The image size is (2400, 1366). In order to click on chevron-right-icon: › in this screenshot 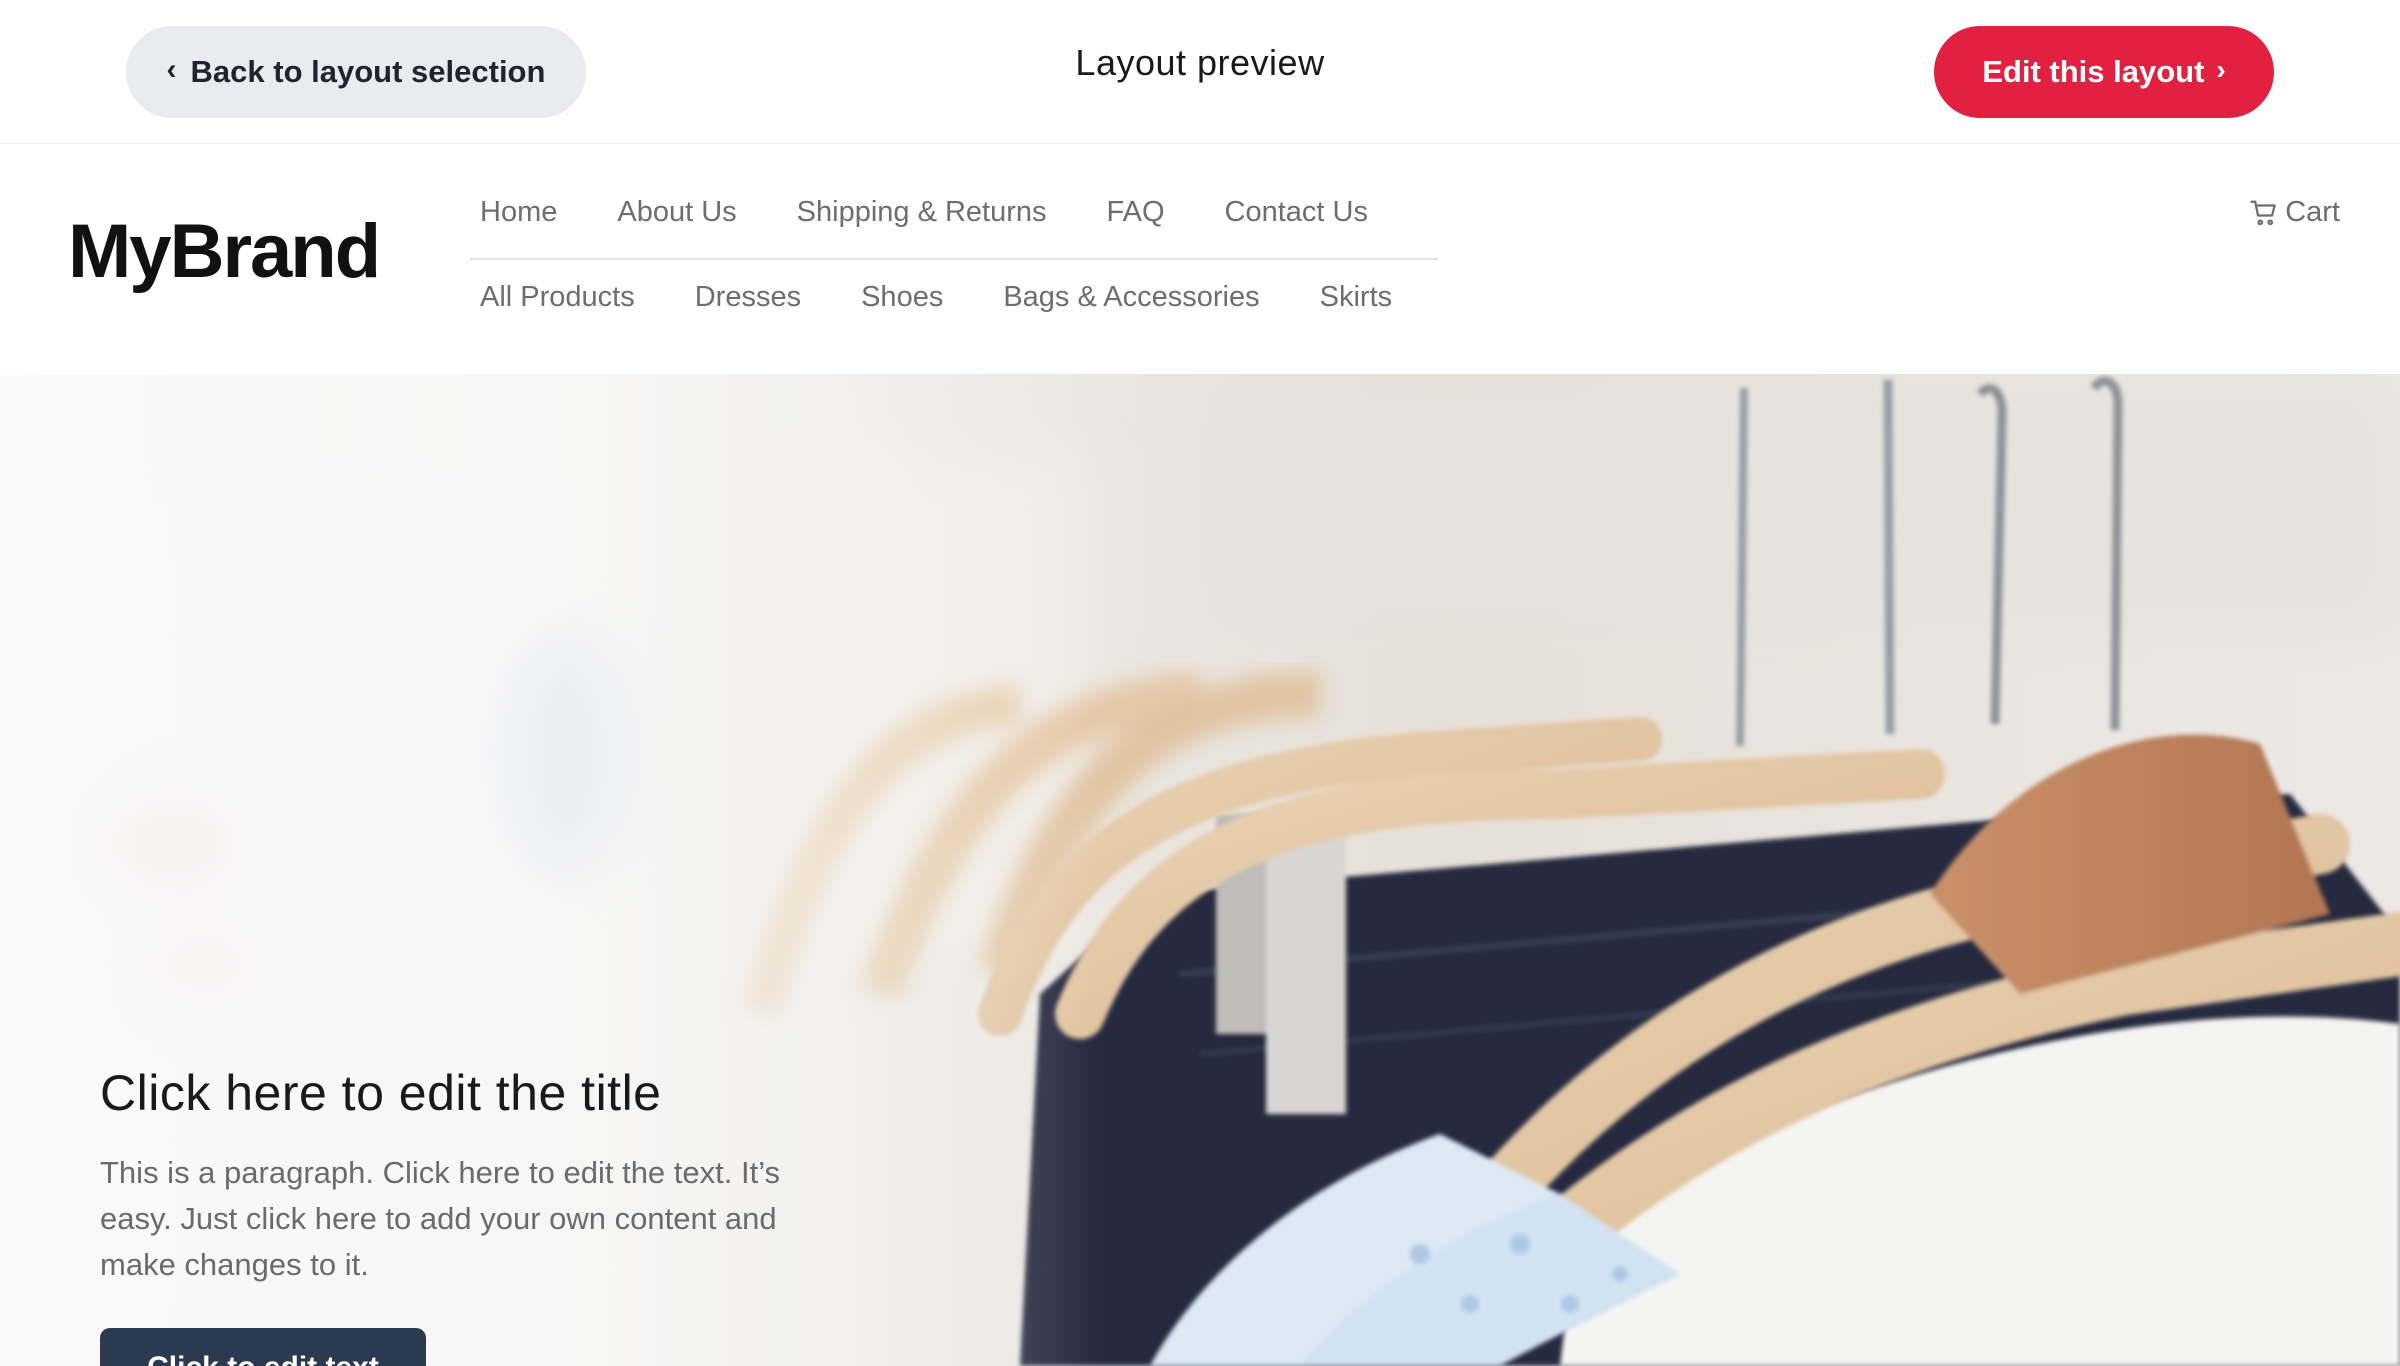, I will do `click(2221, 69)`.